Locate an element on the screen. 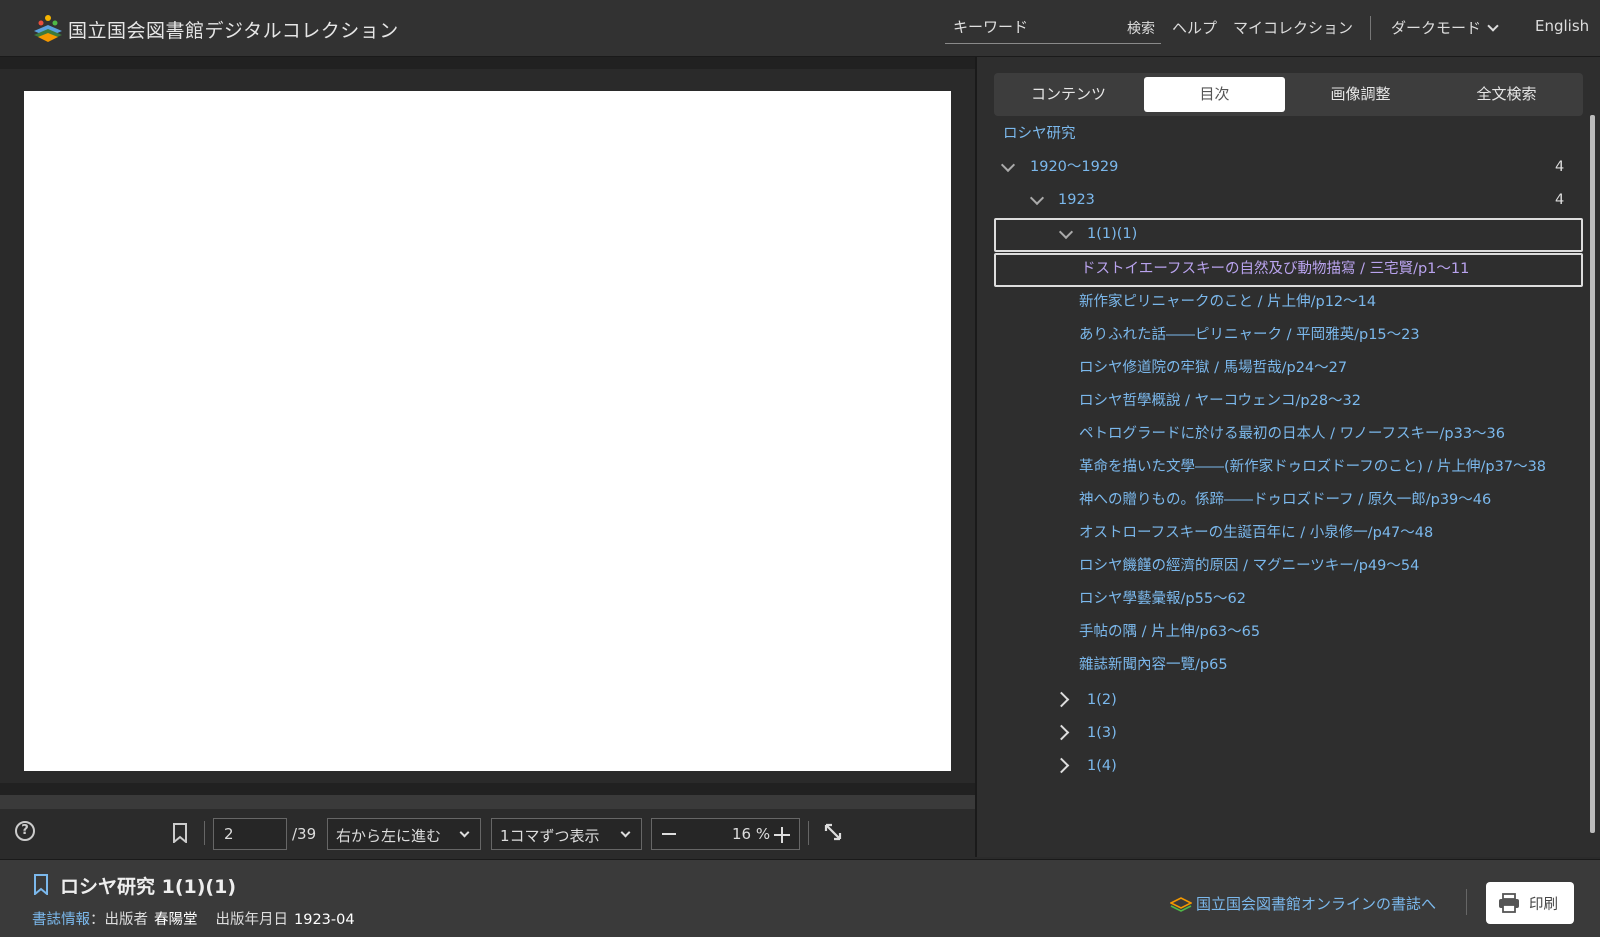  toc-article: ロシヤ修道院の牢獄 / 馬場哲哉/p24～27 is located at coordinates (1213, 368).